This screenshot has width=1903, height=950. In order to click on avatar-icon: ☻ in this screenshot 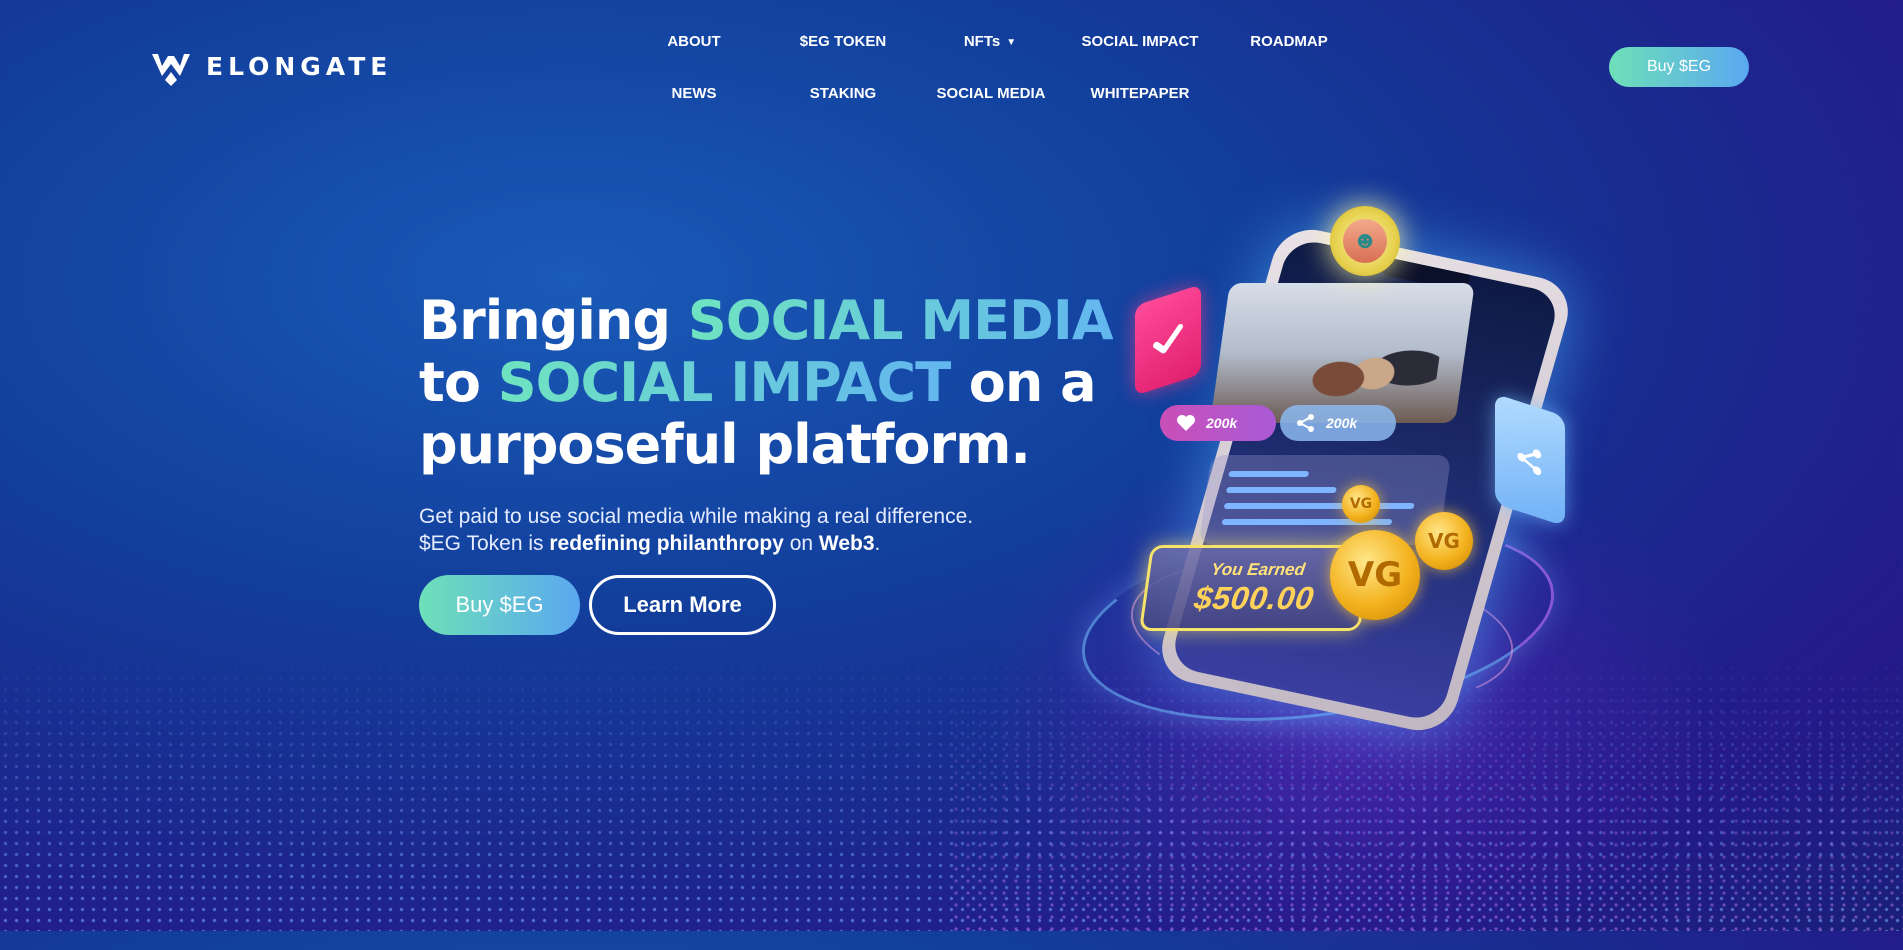, I will do `click(1365, 241)`.